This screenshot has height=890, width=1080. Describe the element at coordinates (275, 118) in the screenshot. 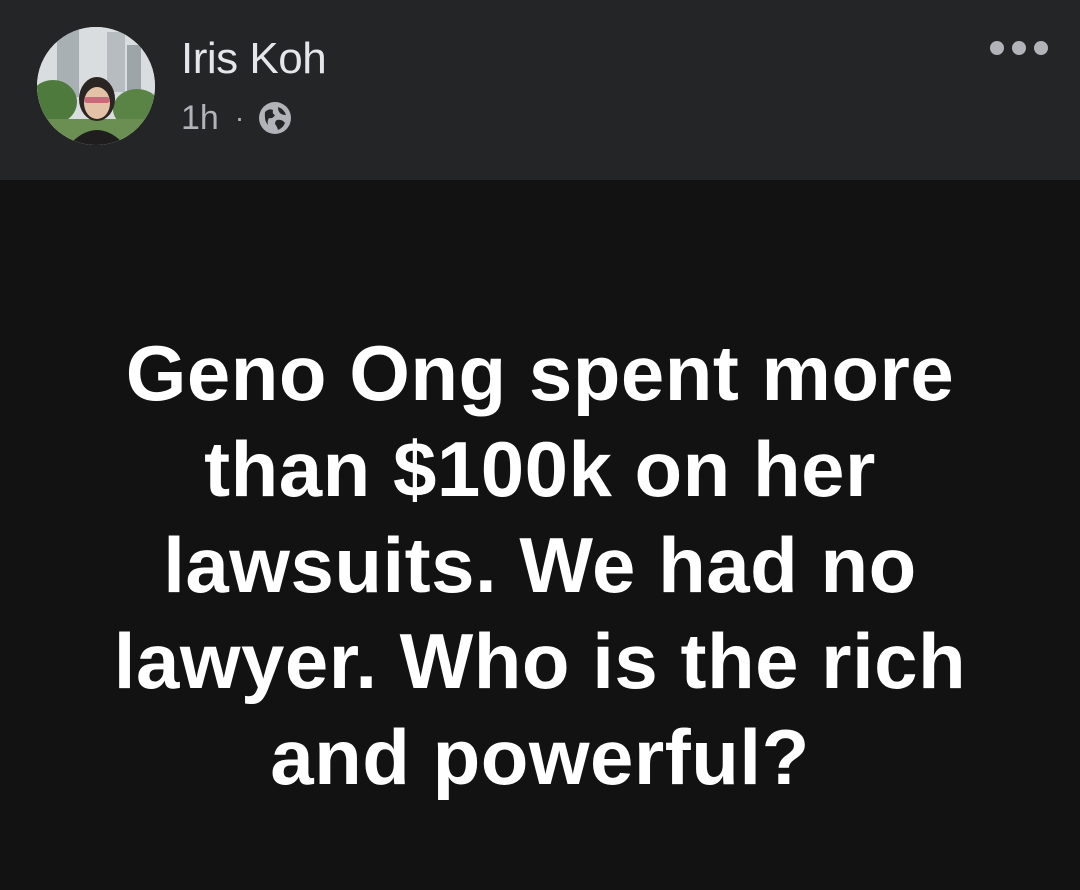

I see `globe-icon` at that location.